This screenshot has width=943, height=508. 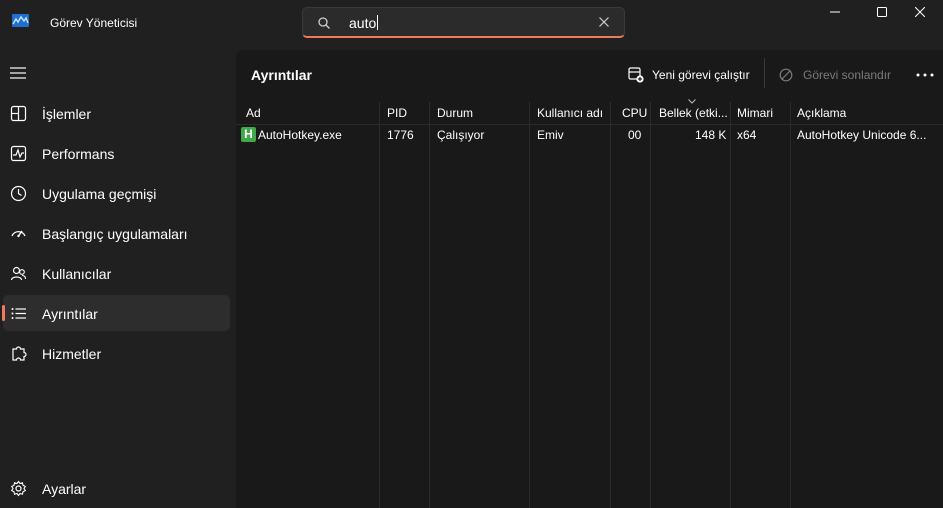 What do you see at coordinates (755, 113) in the screenshot?
I see `column-header-architecture: Mimari` at bounding box center [755, 113].